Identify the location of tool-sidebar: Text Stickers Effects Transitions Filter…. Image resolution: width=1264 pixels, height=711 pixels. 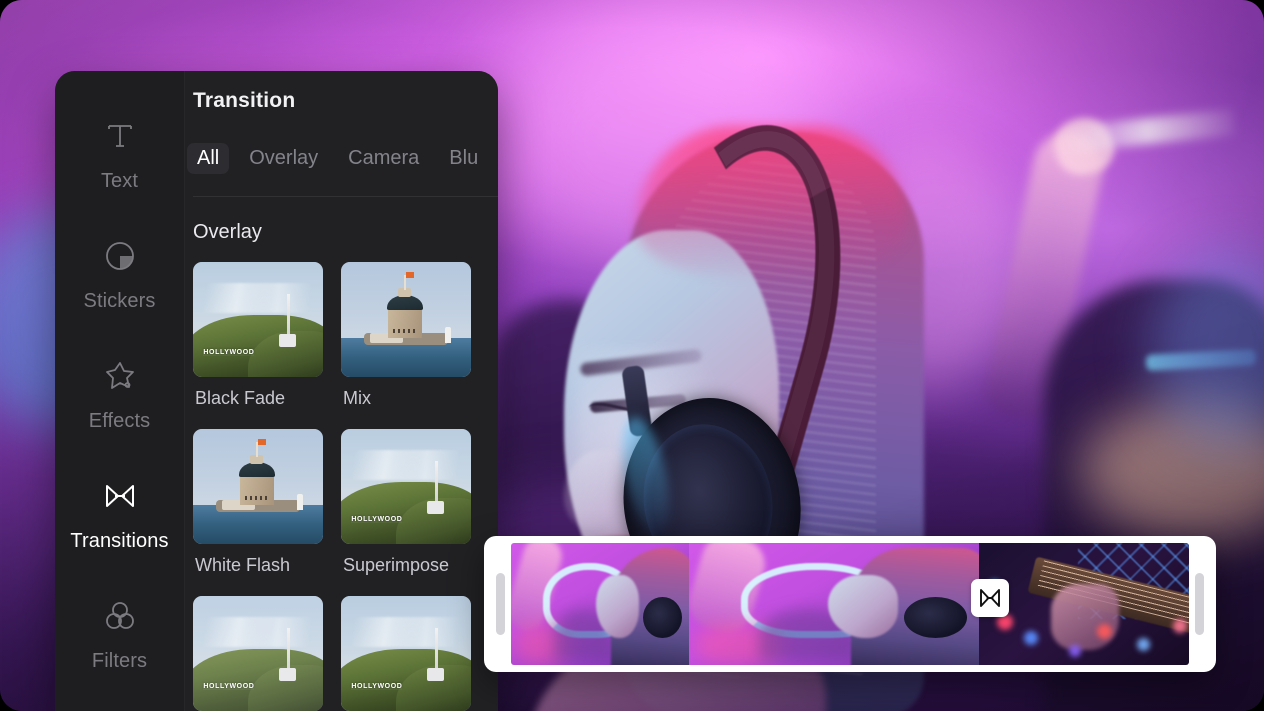
(120, 391).